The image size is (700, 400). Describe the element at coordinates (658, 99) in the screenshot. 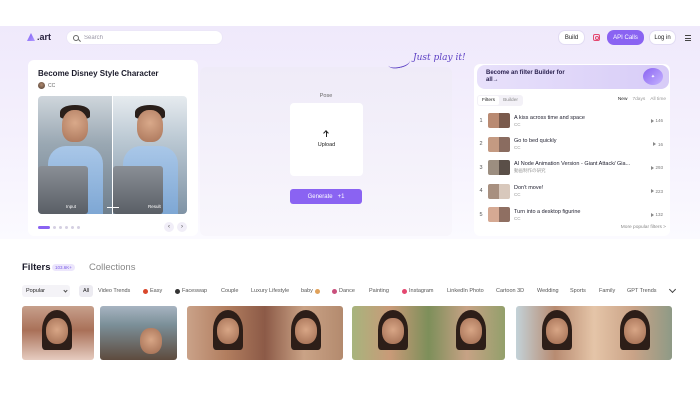

I see `time-filter-all-time: All time` at that location.